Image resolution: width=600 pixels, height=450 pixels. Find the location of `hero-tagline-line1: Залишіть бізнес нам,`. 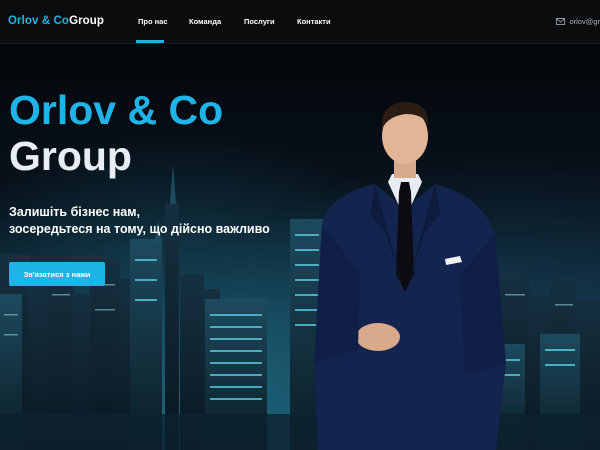

hero-tagline-line1: Залишіть бізнес нам, is located at coordinates (74, 212).